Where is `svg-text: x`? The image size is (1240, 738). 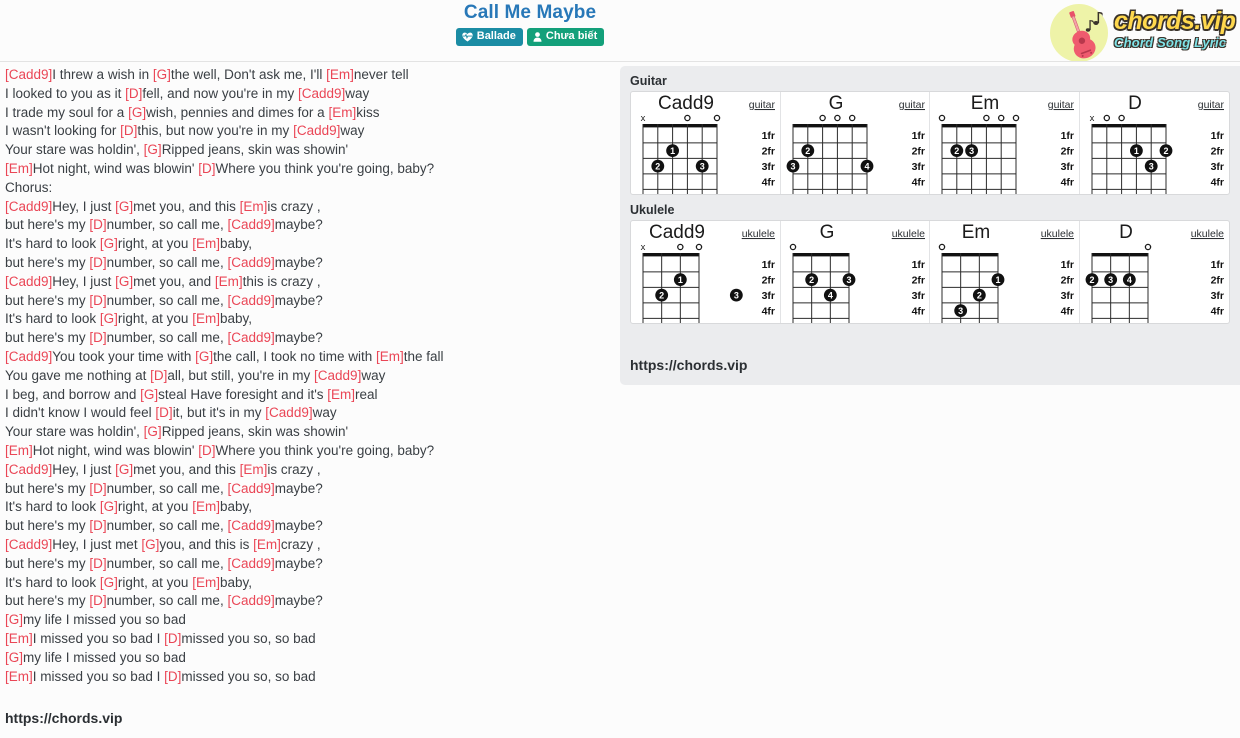 svg-text: x is located at coordinates (1091, 118).